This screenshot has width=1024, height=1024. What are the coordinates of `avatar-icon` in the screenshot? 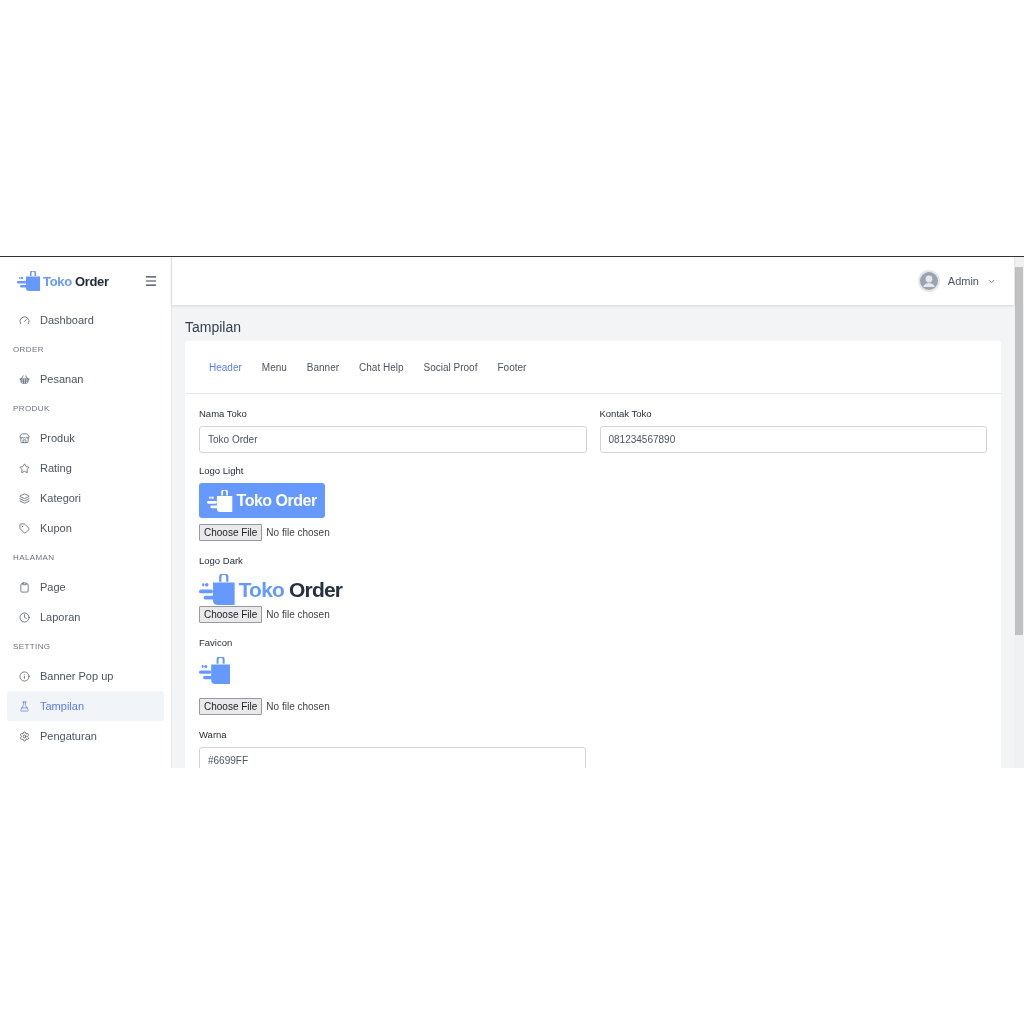 It's located at (928, 281).